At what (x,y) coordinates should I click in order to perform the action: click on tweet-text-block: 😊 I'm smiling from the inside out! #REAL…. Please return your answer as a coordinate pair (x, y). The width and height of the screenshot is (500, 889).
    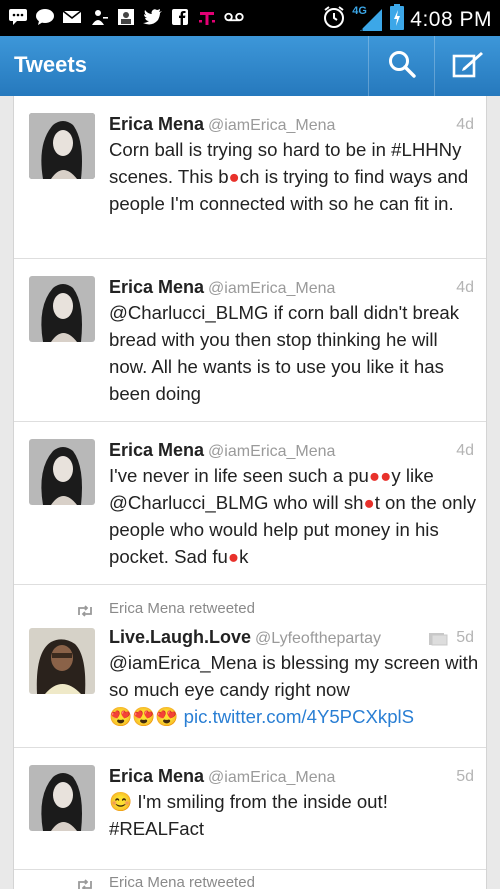
    Looking at the image, I should click on (295, 815).